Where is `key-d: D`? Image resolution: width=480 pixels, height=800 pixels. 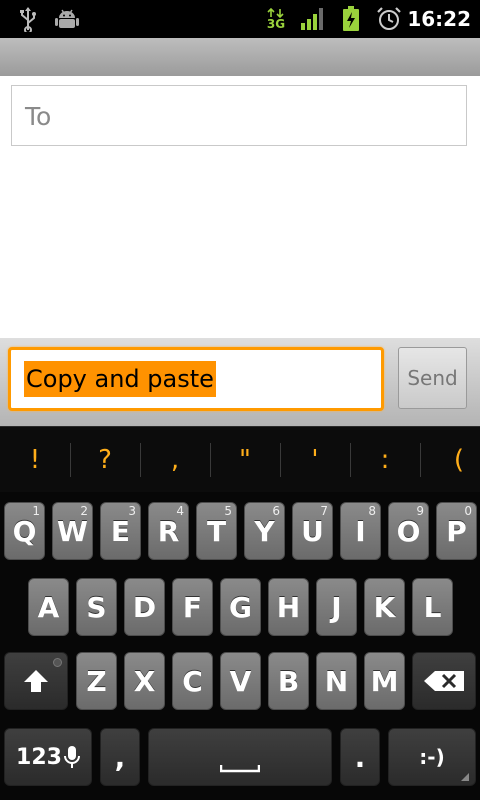
key-d: D is located at coordinates (144, 607).